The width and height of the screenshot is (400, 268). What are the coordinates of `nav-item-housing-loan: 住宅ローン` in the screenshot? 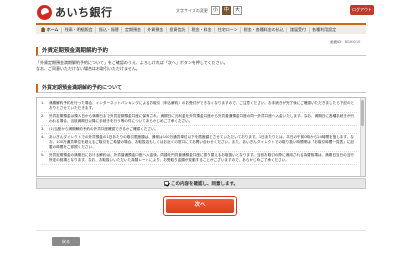 It's located at (228, 29).